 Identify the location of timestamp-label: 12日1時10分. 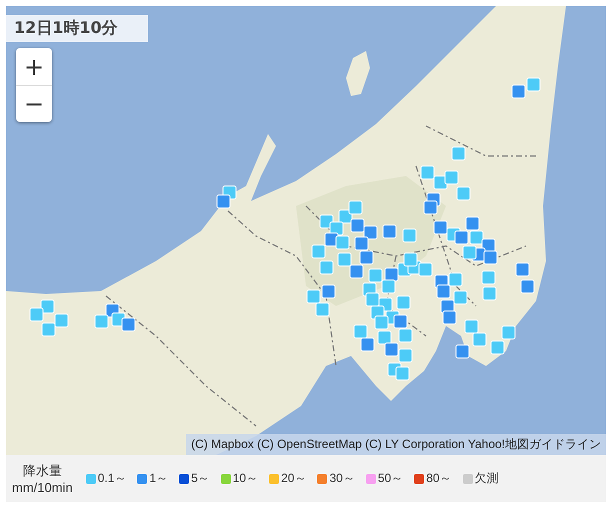
(77, 28).